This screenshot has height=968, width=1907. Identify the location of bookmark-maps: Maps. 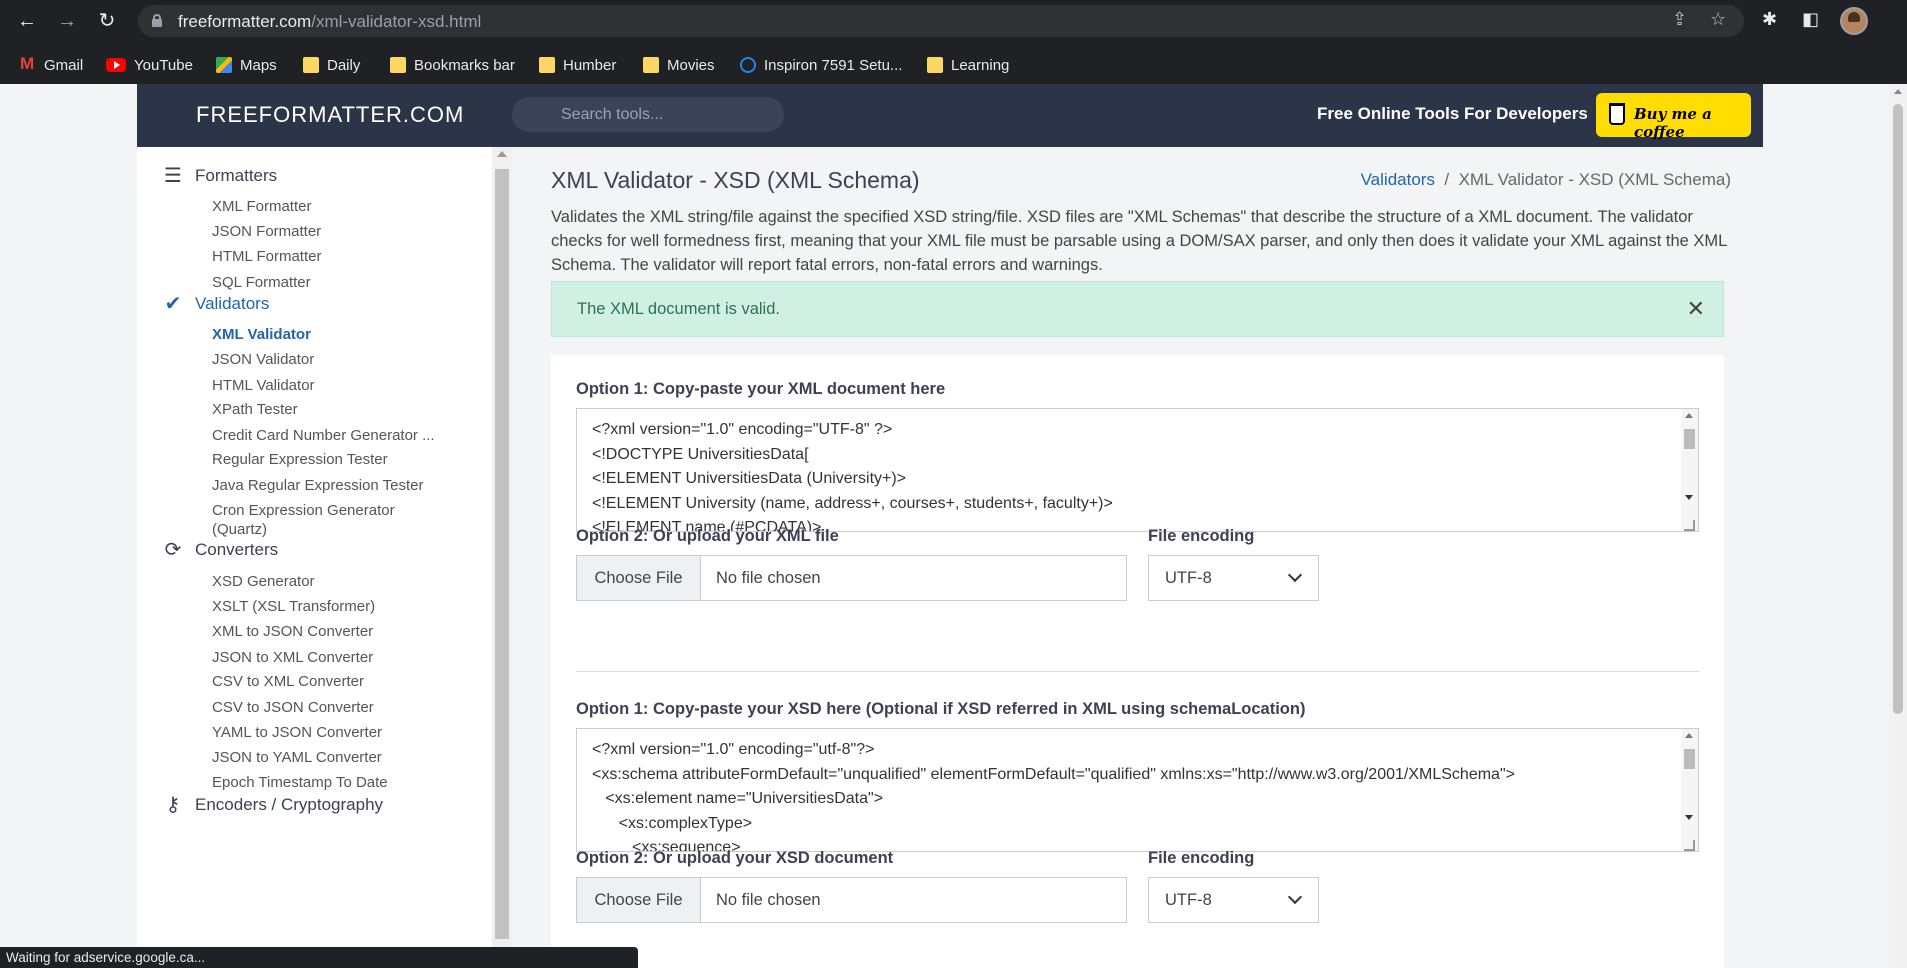
(246, 65).